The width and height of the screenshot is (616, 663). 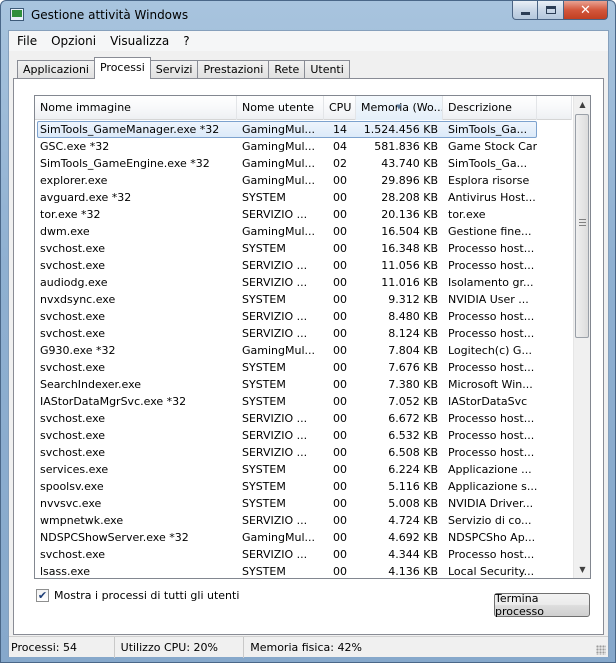 I want to click on process-name-cell: SearchIndexer.exe, so click(x=91, y=384).